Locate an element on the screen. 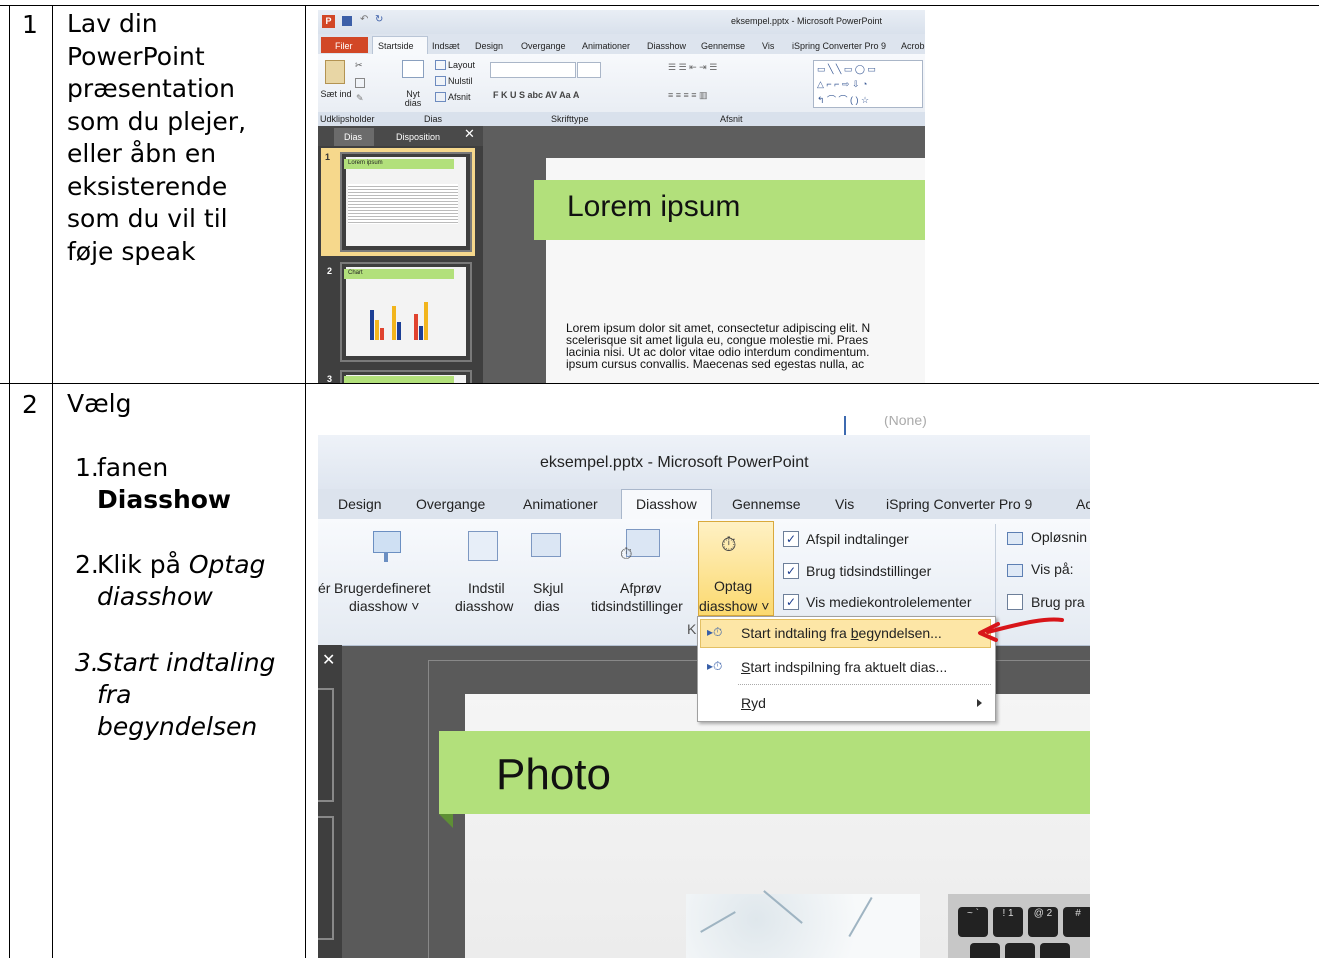  show-media-controls-checkbox: ✓ is located at coordinates (791, 602).